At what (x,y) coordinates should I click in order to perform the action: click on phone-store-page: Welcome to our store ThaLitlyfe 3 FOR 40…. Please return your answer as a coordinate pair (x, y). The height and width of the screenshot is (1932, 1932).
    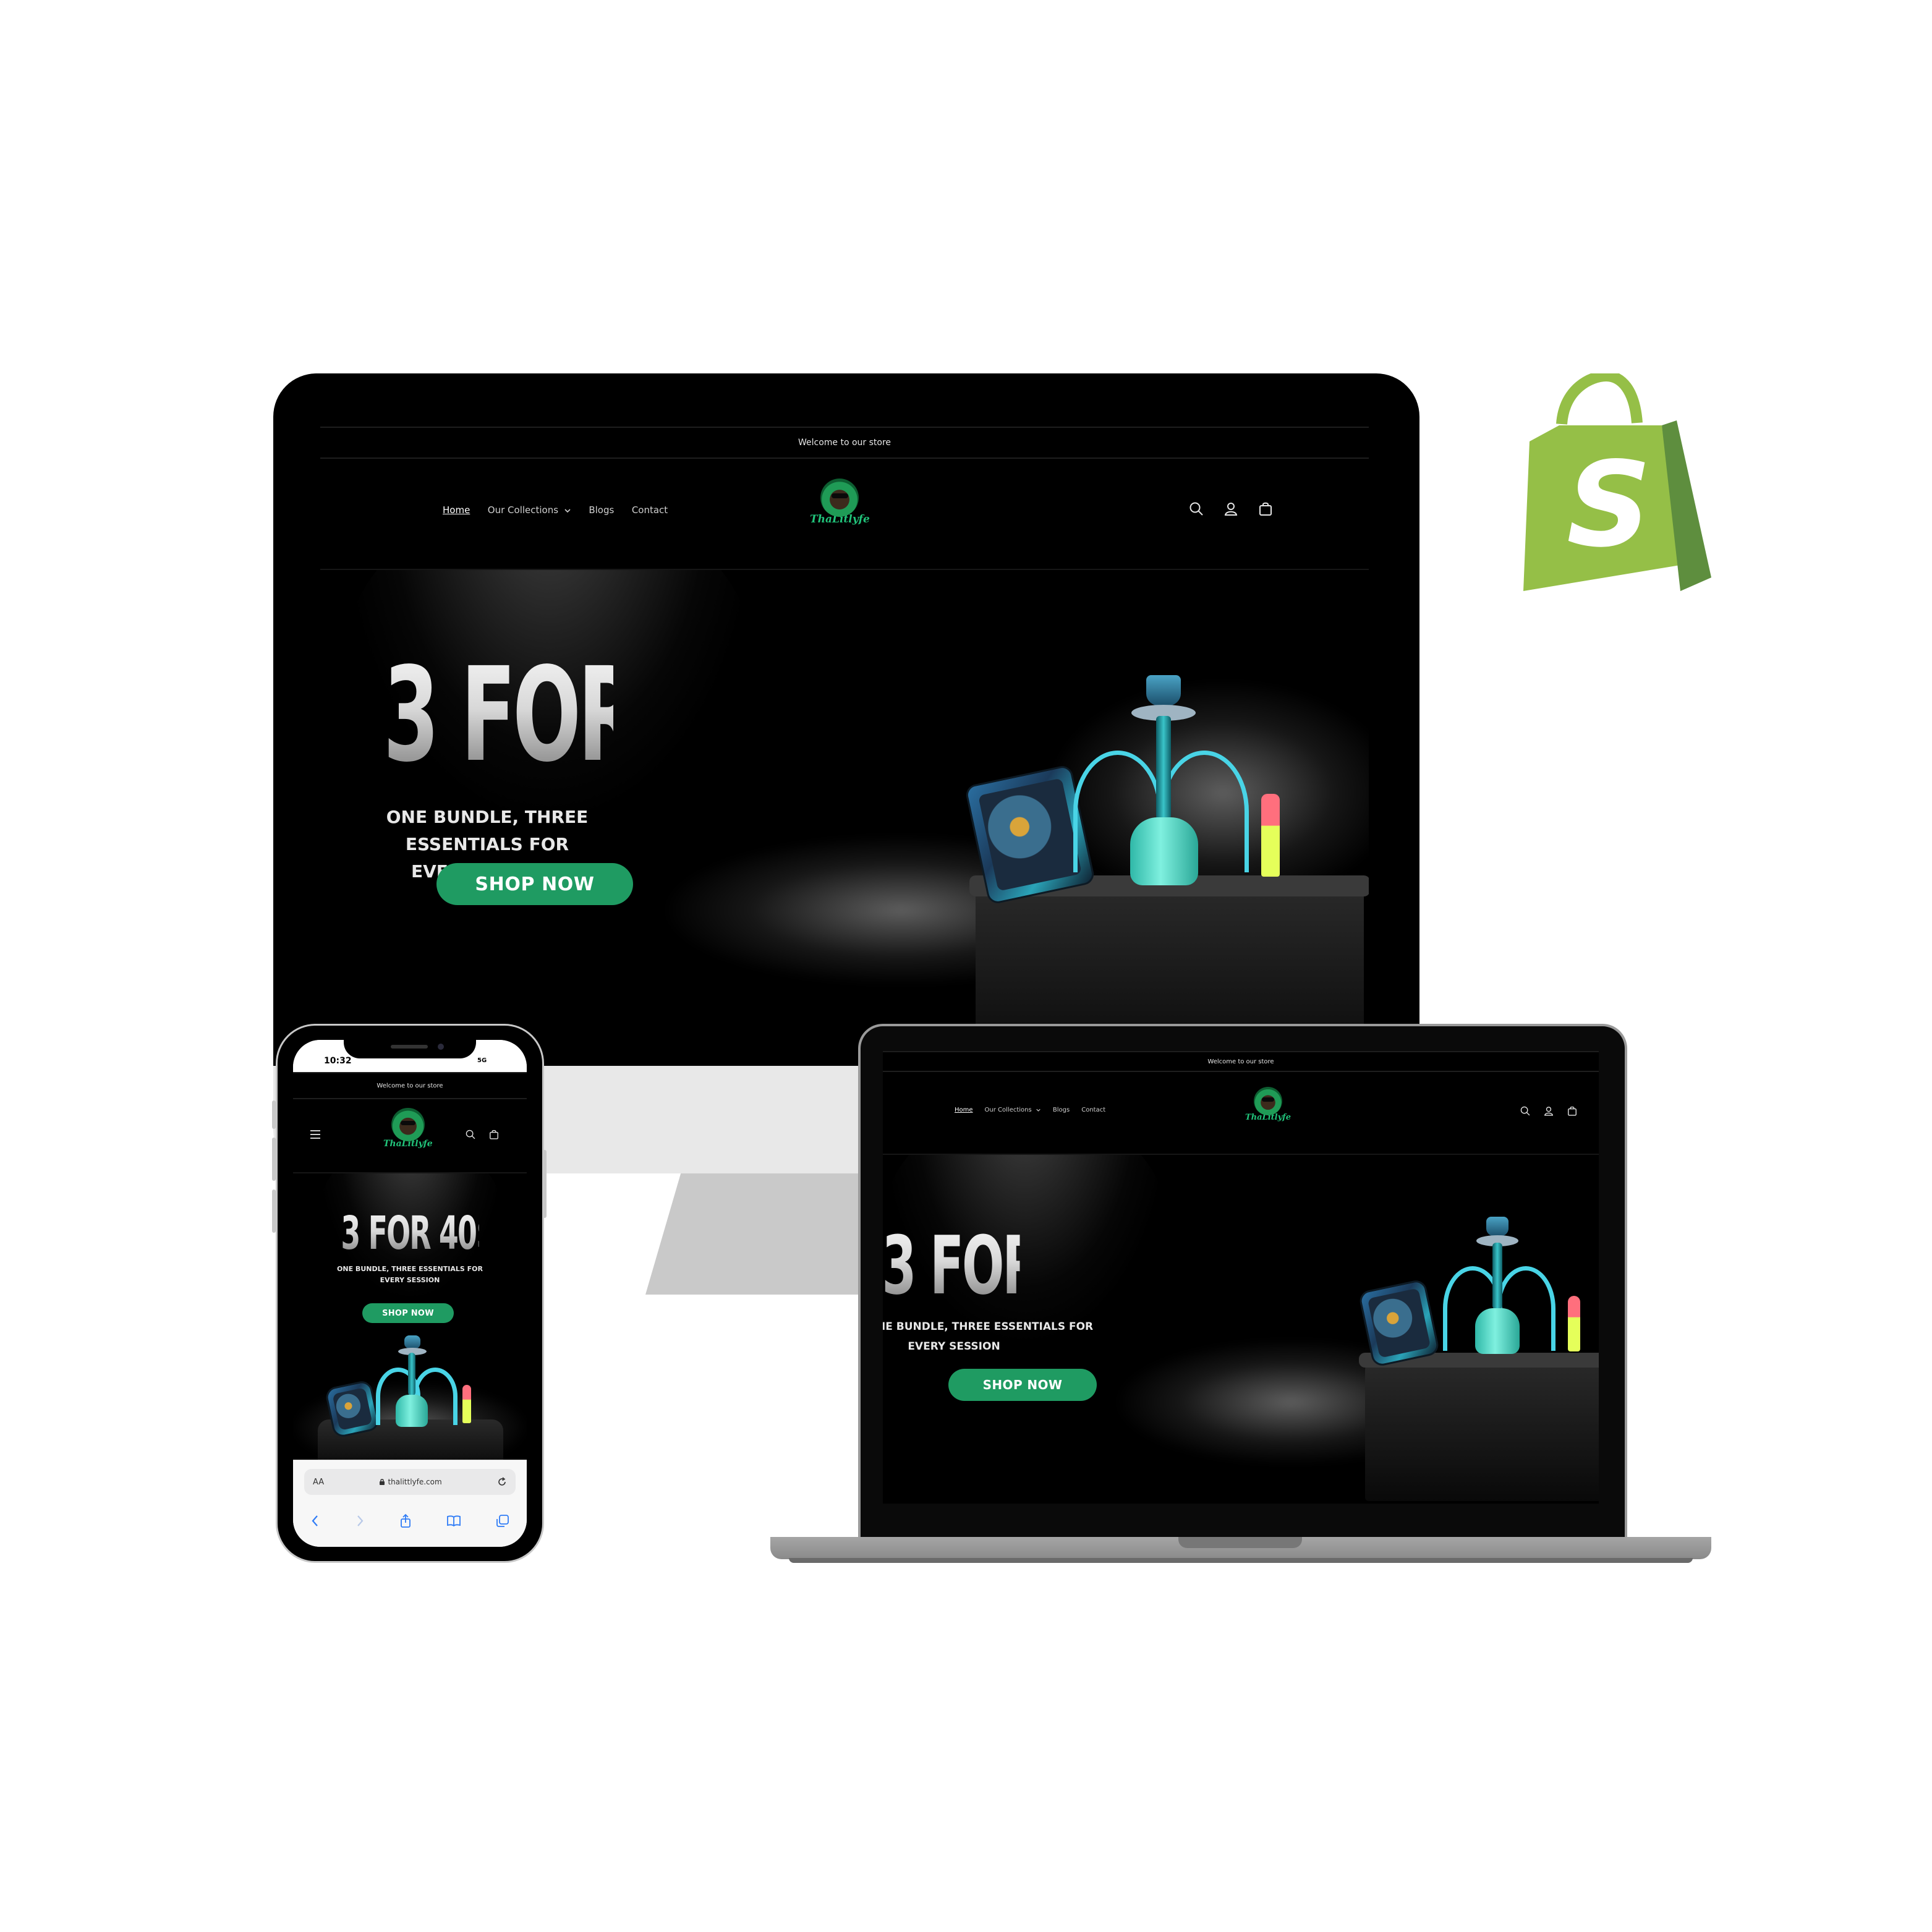
    Looking at the image, I should click on (410, 1266).